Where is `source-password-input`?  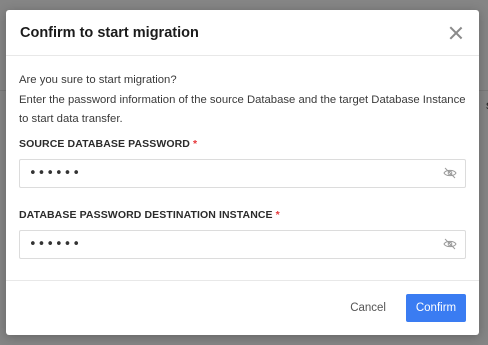
source-password-input is located at coordinates (219, 173).